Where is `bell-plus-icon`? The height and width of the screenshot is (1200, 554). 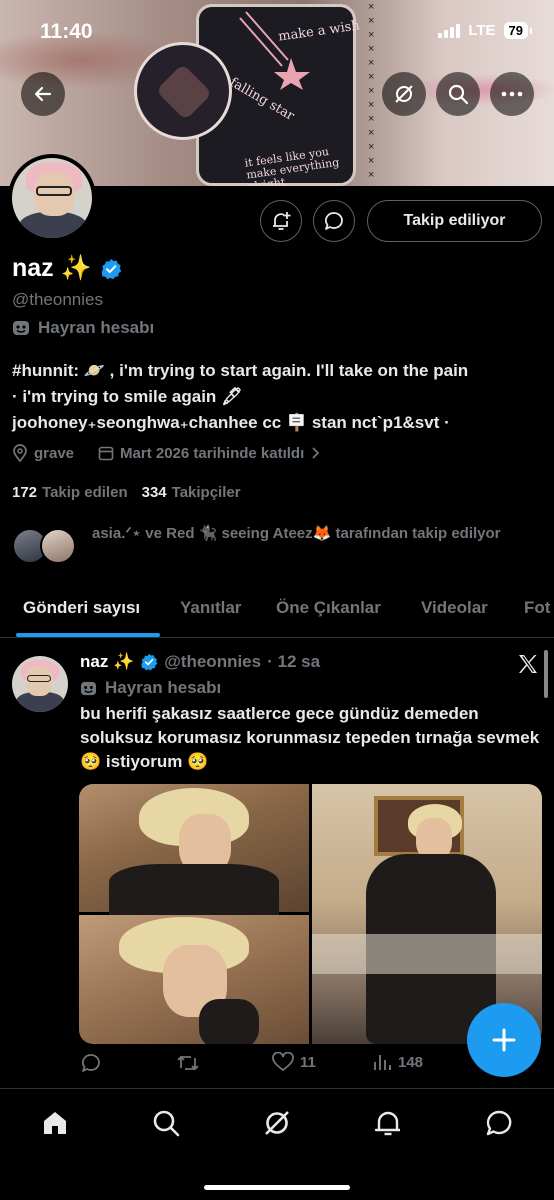 bell-plus-icon is located at coordinates (282, 221).